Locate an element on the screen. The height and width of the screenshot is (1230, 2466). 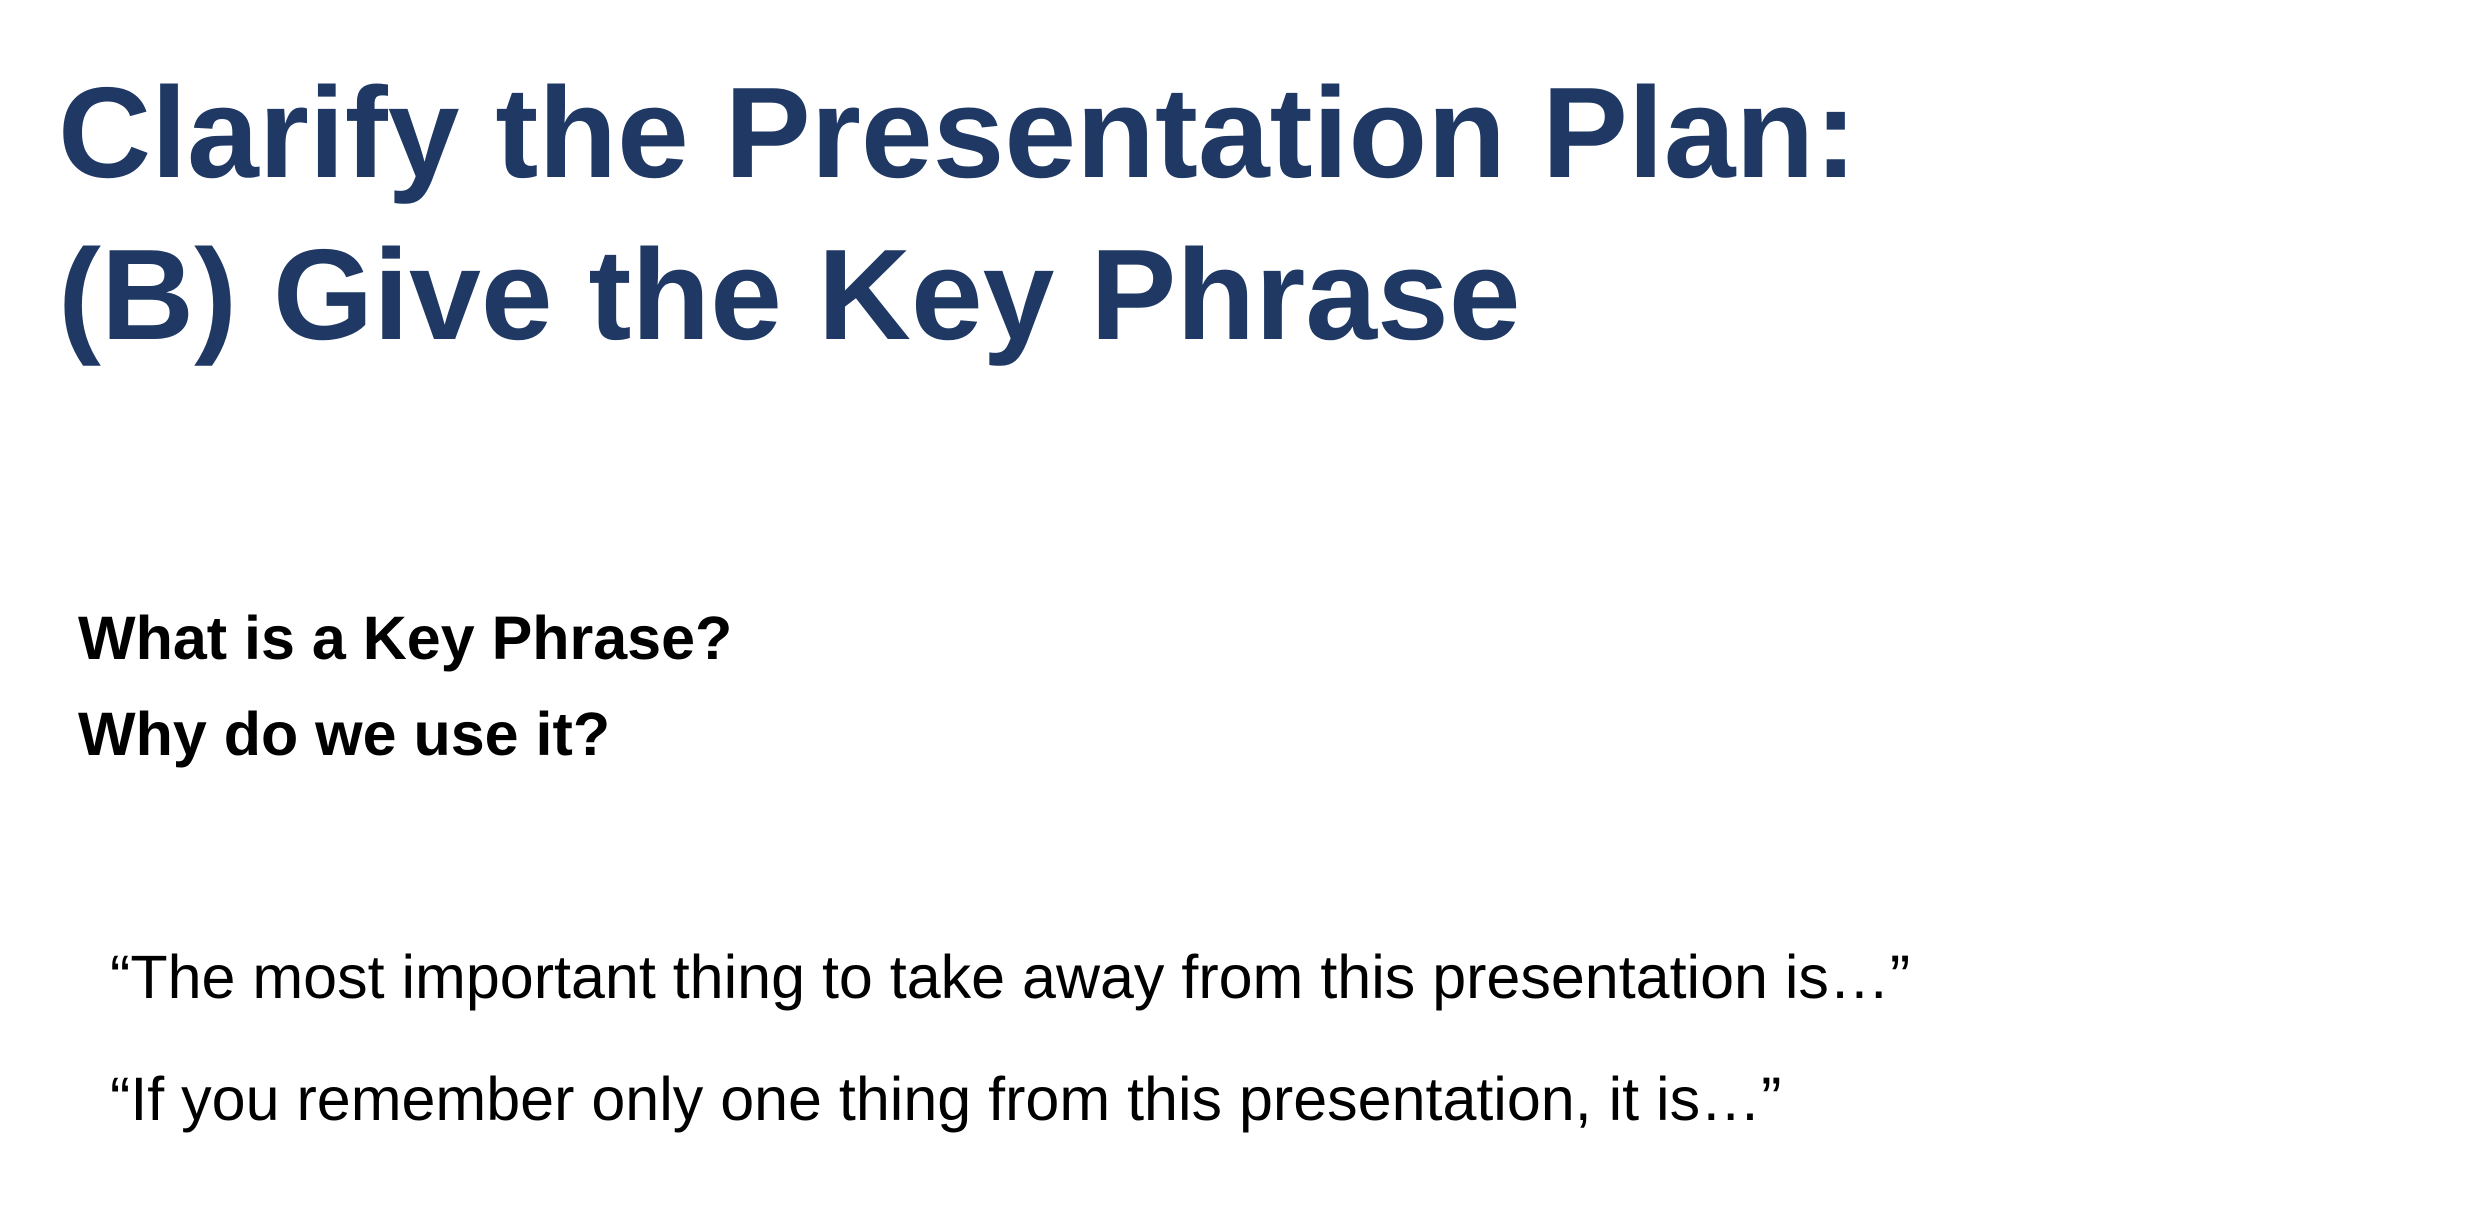
slide-title-line-1: Clarify the Presentation Plan: is located at coordinates (958, 133).